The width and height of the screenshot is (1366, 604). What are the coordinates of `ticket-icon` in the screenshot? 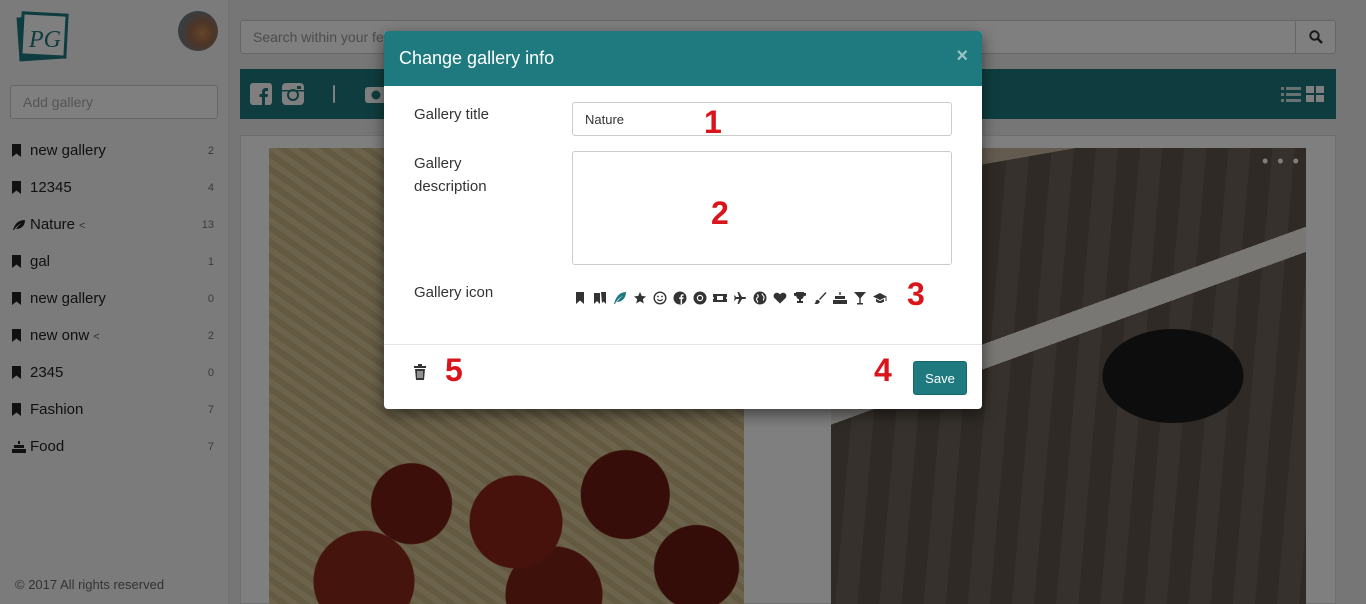 It's located at (720, 298).